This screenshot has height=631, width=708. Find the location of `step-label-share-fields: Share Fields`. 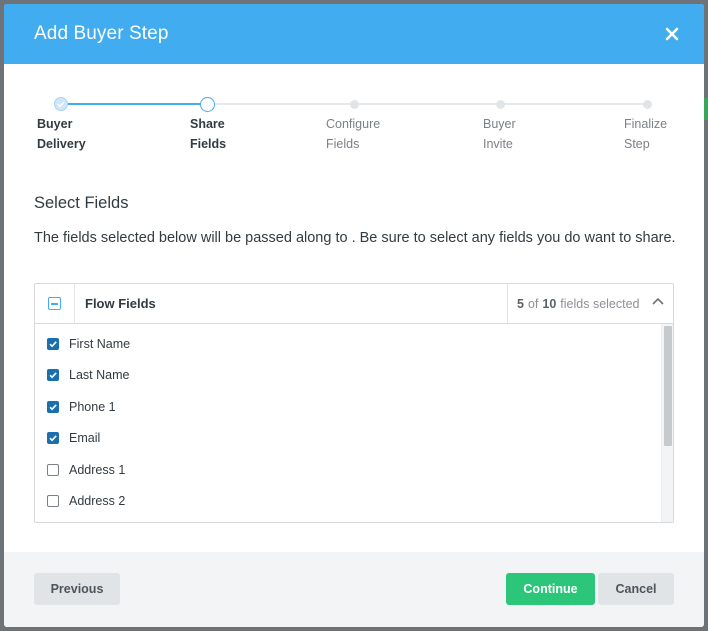

step-label-share-fields: Share Fields is located at coordinates (208, 134).